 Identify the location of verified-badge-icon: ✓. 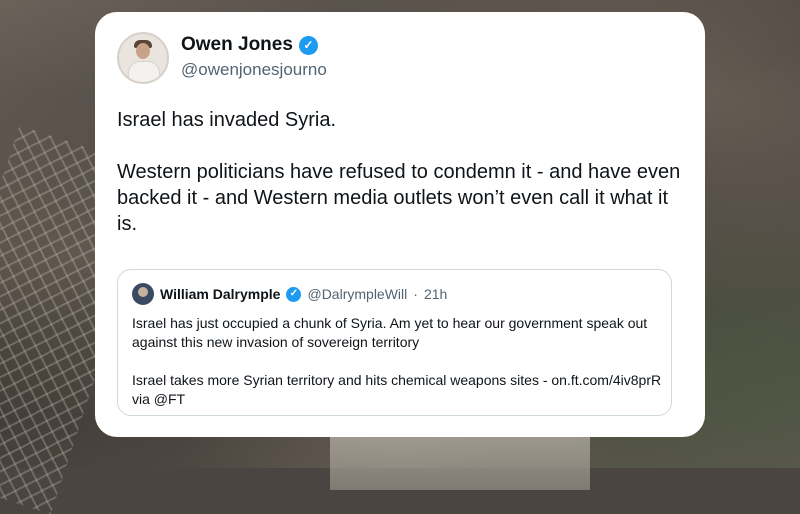
(308, 45).